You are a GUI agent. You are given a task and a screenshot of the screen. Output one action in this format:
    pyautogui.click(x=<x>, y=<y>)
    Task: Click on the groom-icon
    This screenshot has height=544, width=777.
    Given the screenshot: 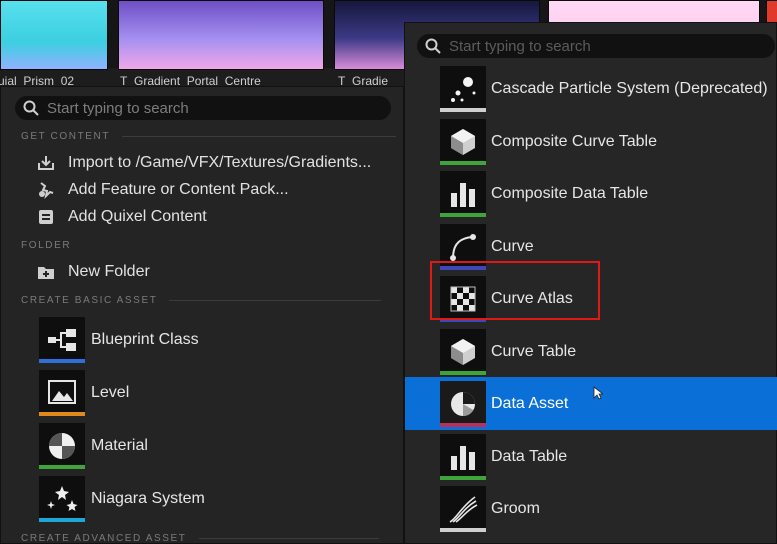 What is the action you would take?
    pyautogui.click(x=463, y=508)
    